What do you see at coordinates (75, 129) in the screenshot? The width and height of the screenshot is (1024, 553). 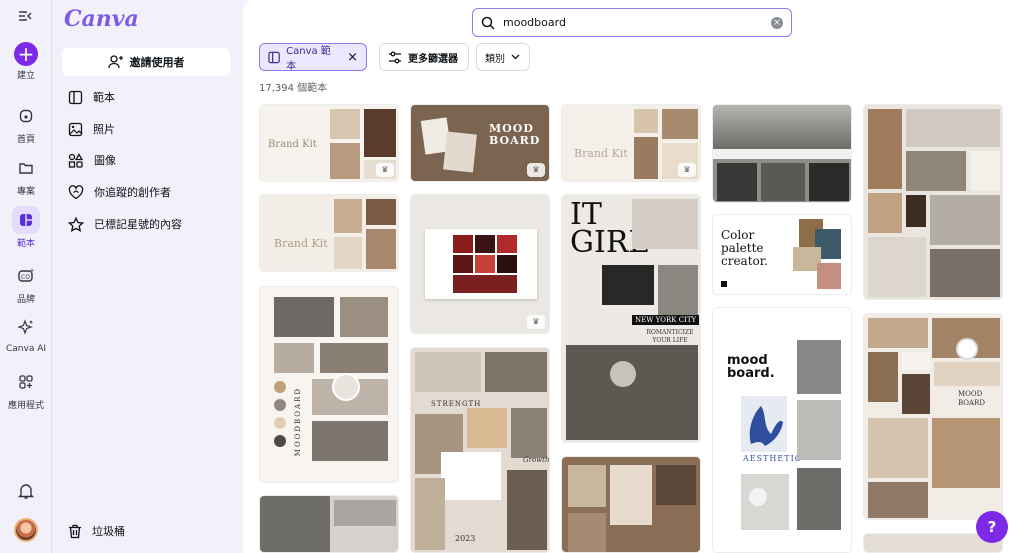 I see `photo-icon` at bounding box center [75, 129].